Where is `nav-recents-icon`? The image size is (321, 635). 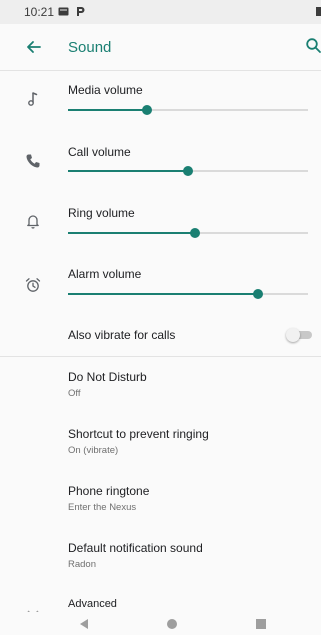
nav-recents-icon is located at coordinates (261, 624).